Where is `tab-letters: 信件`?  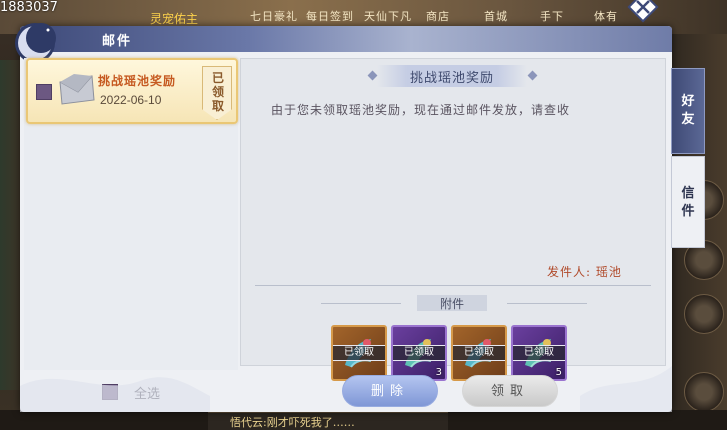
tab-letters: 信件 is located at coordinates (688, 202).